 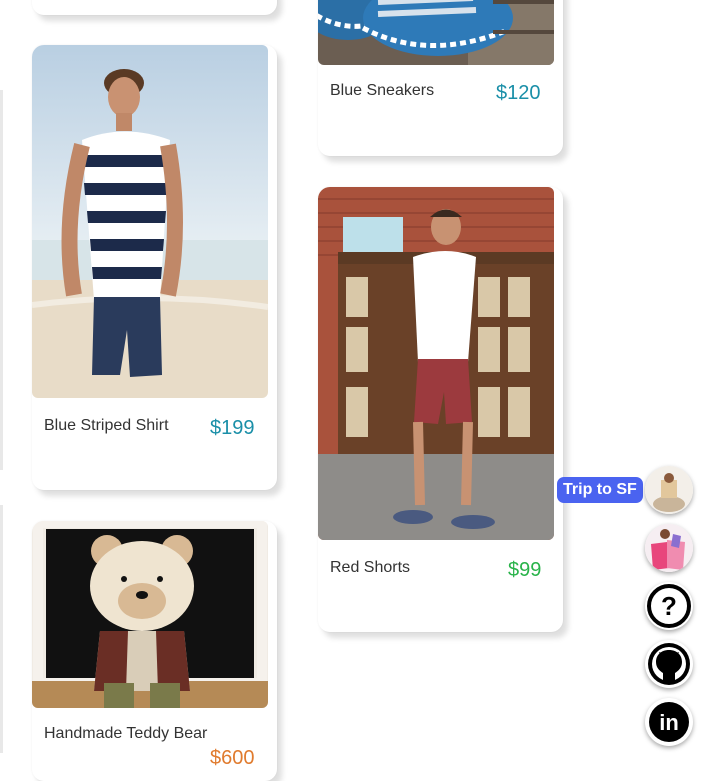 I want to click on product-title: Red Shorts, so click(x=370, y=568).